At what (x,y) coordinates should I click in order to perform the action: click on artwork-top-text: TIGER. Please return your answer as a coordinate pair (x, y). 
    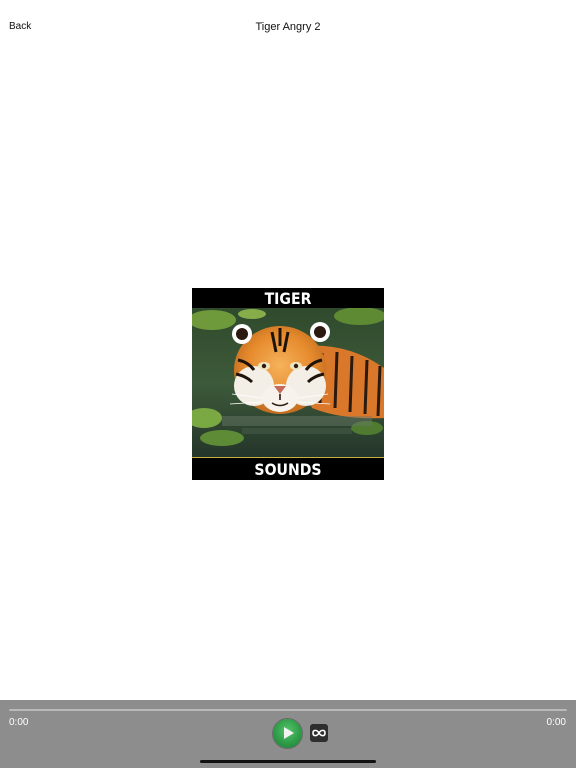
    Looking at the image, I should click on (288, 298).